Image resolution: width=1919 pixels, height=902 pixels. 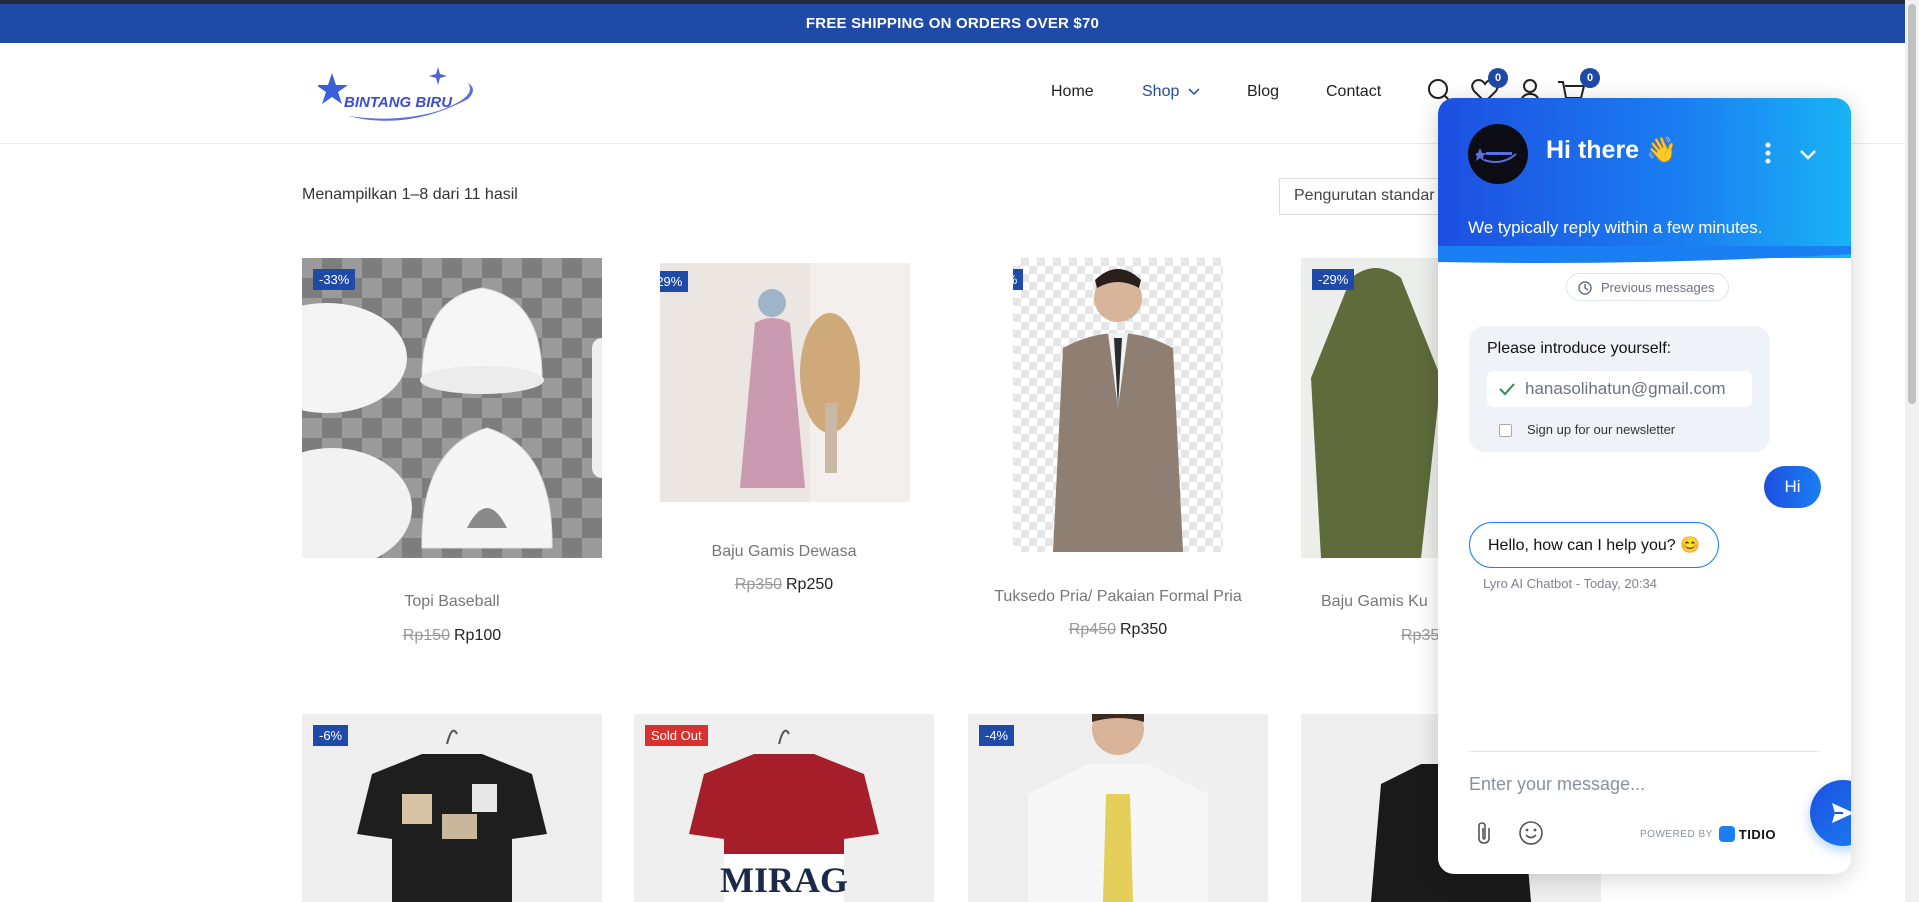 I want to click on history-icon, so click(x=1585, y=288).